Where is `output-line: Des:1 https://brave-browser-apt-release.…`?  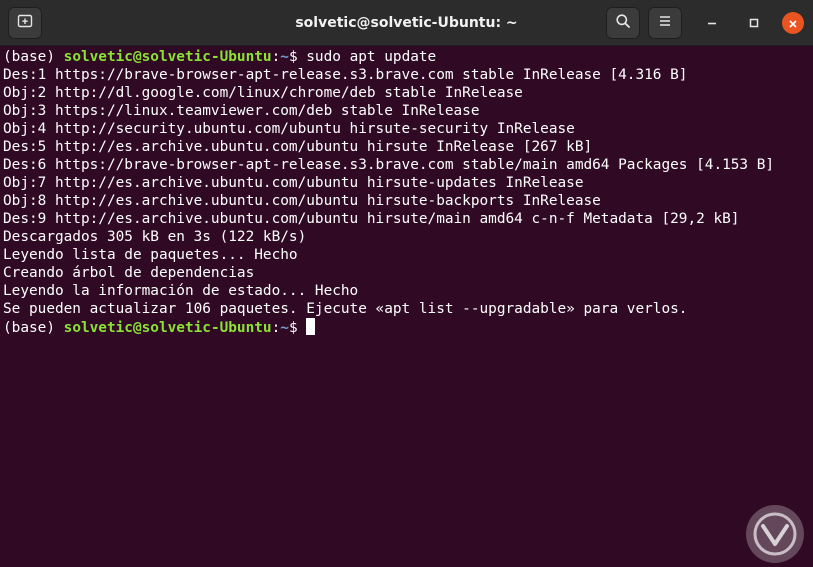 output-line: Des:1 https://brave-browser-apt-release.… is located at coordinates (345, 75).